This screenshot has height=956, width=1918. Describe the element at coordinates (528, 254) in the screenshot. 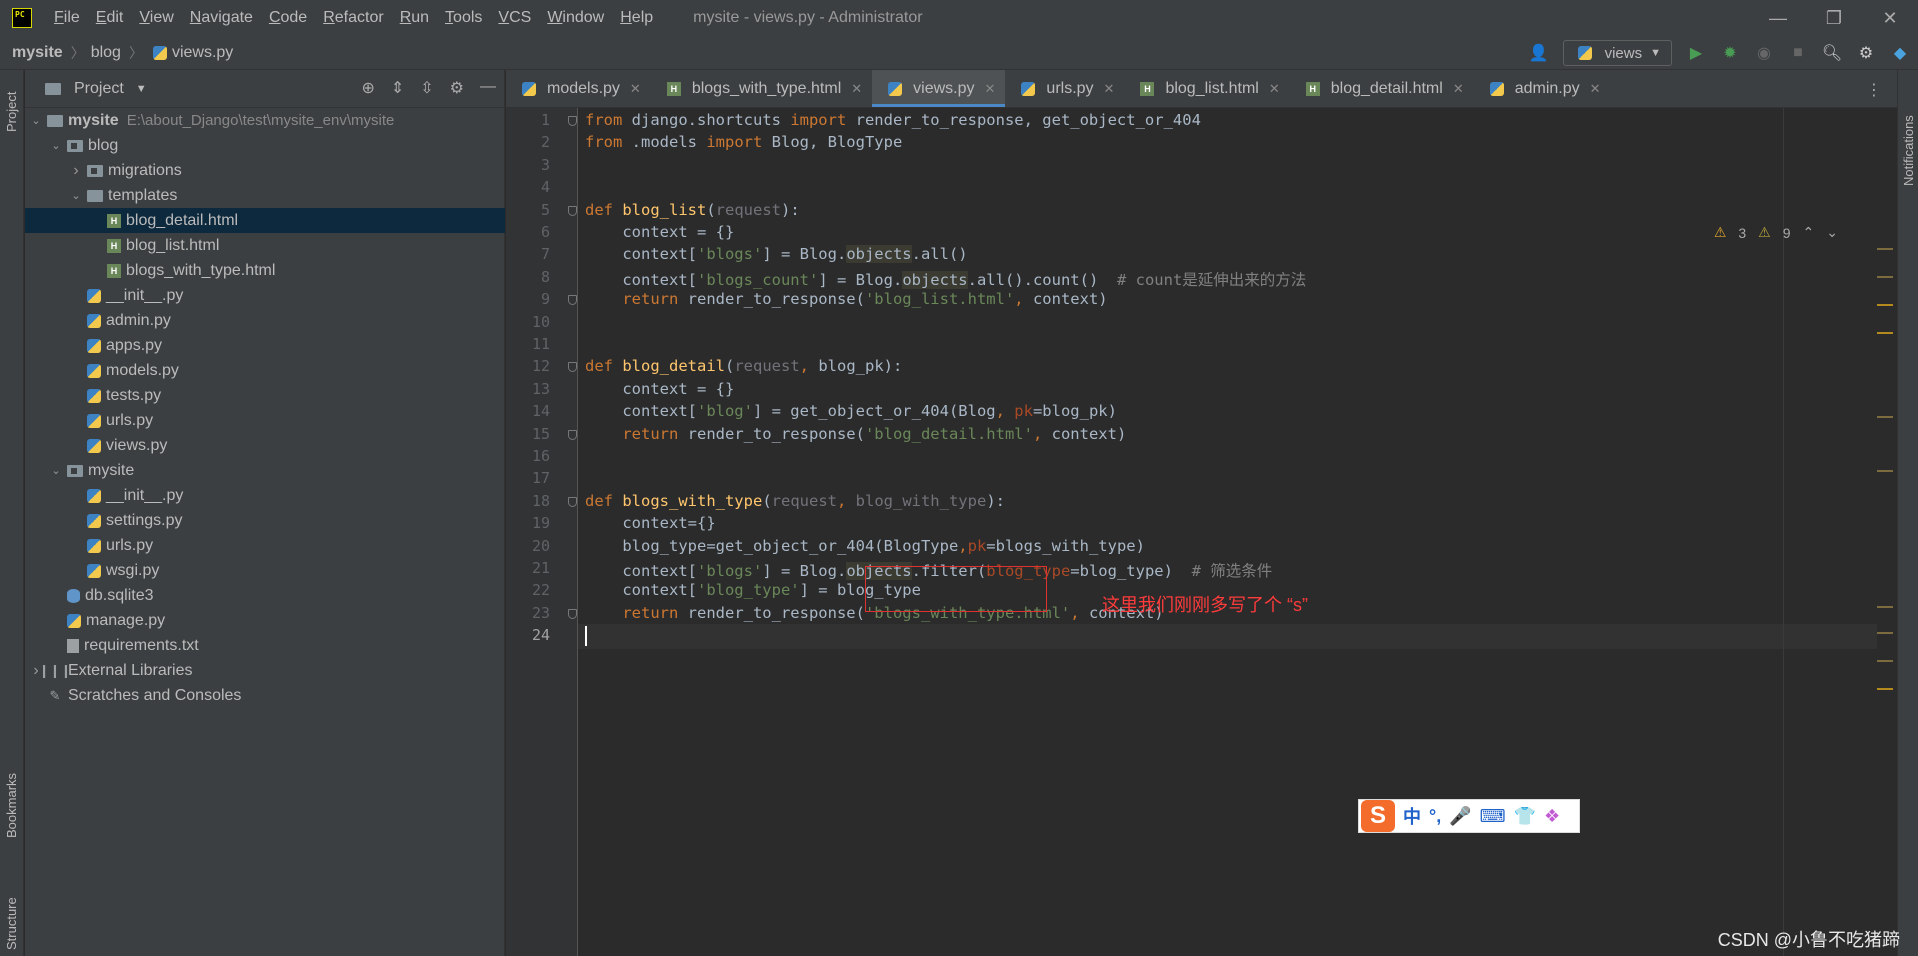

I see `line-number: 7` at that location.